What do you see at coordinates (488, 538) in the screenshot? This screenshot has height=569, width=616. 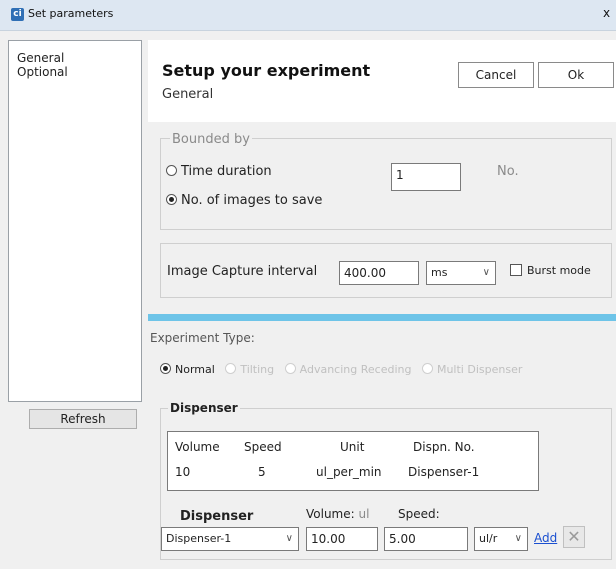 I see `select-value: ul/r` at bounding box center [488, 538].